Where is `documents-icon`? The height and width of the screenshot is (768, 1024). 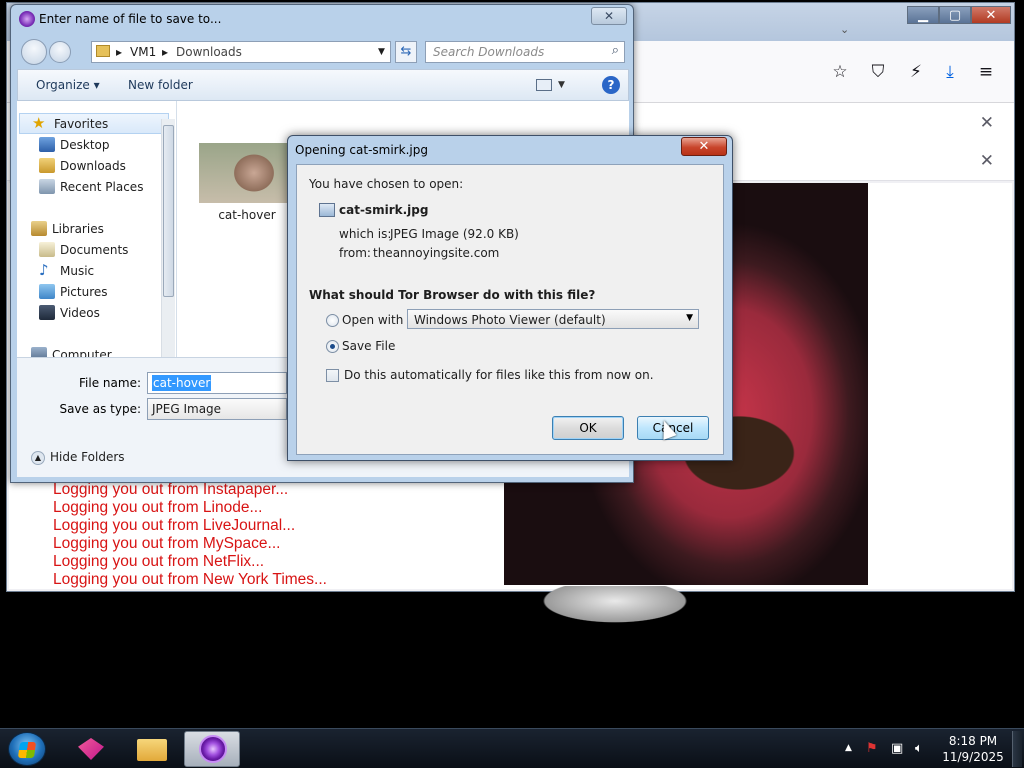 documents-icon is located at coordinates (47, 249).